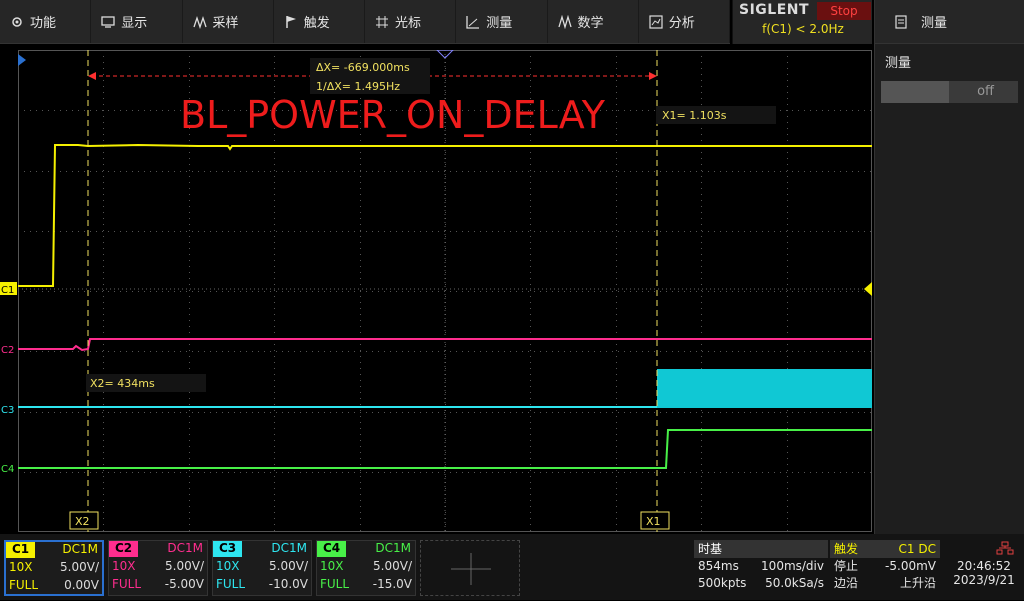 The height and width of the screenshot is (601, 1024). What do you see at coordinates (22, 60) in the screenshot?
I see `trigger-position-marker` at bounding box center [22, 60].